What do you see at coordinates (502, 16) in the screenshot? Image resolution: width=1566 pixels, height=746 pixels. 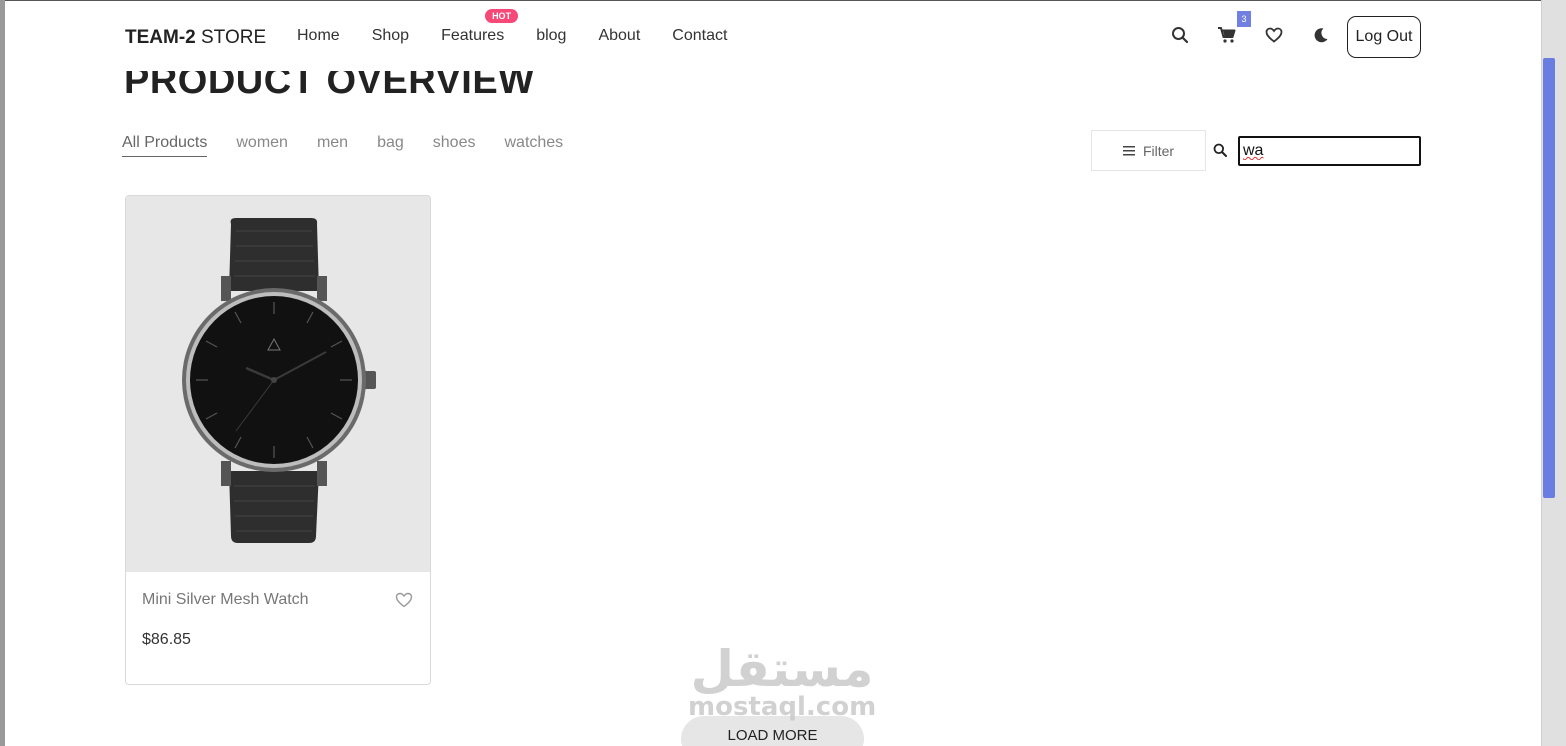 I see `hot-badge: HOT` at bounding box center [502, 16].